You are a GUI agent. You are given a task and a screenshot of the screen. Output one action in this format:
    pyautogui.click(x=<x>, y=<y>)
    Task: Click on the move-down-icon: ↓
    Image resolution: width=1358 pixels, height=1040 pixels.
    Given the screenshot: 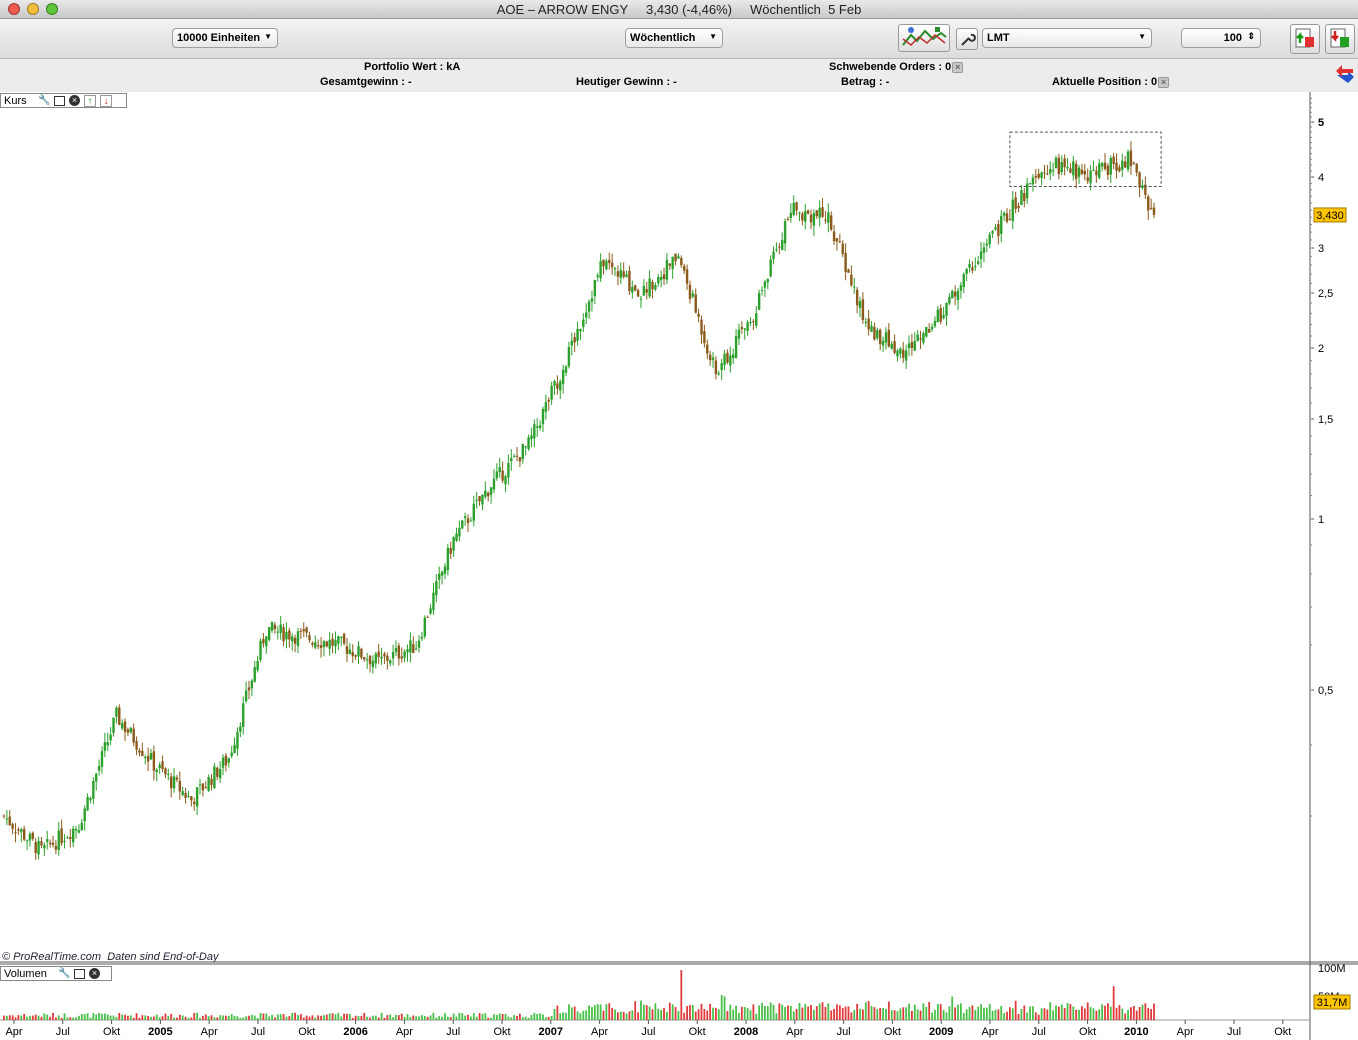 What is the action you would take?
    pyautogui.click(x=106, y=100)
    